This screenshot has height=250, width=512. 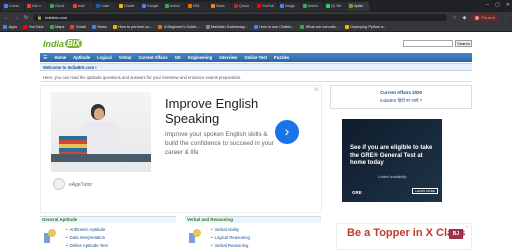 What do you see at coordinates (125, 57) in the screenshot?
I see `nav-link-verbal: Verbal` at bounding box center [125, 57].